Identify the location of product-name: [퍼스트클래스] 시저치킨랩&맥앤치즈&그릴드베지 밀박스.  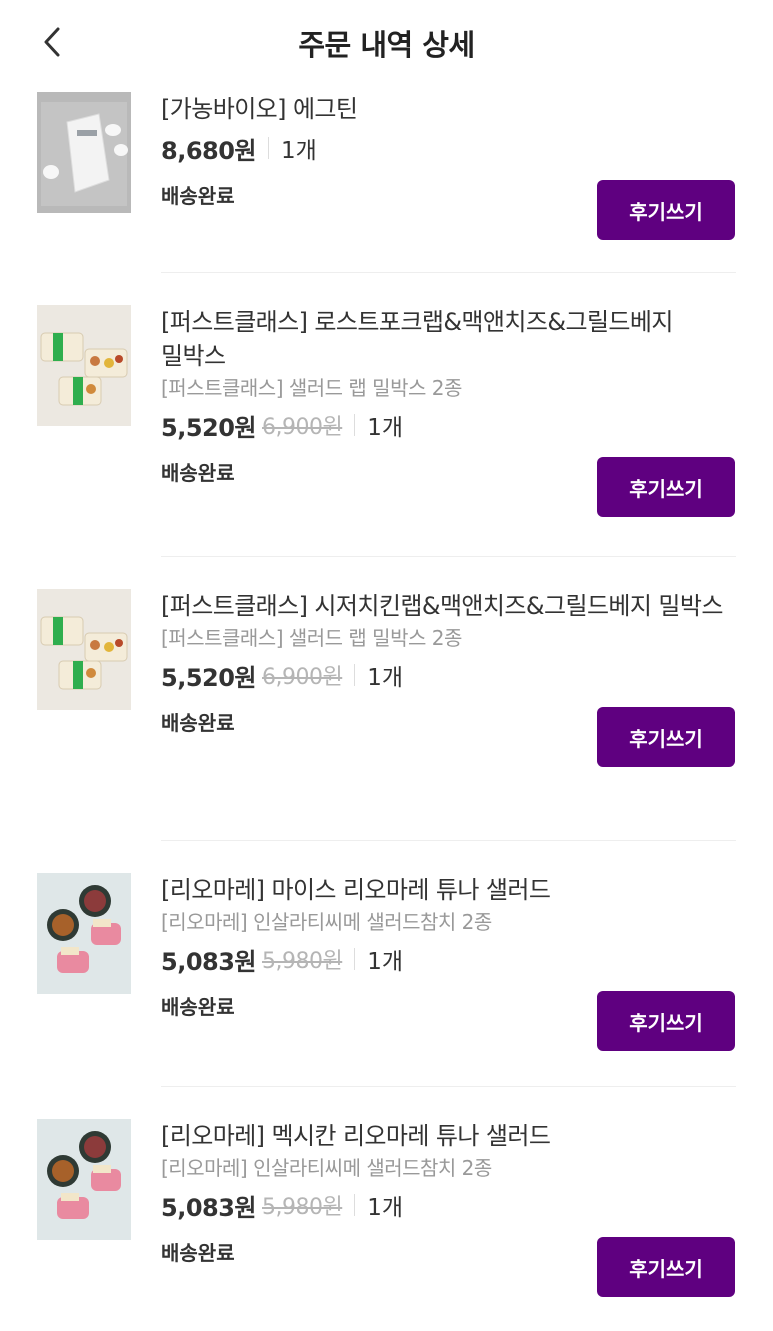
(451, 606).